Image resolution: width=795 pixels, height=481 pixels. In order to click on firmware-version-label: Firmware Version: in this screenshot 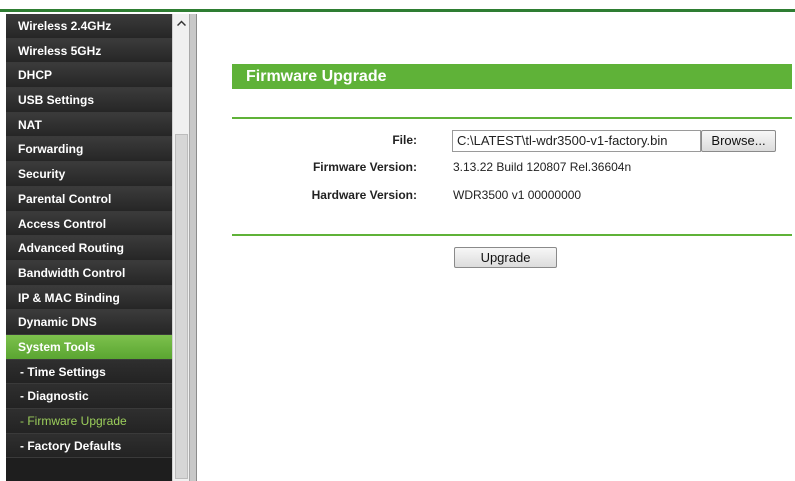, I will do `click(364, 167)`.